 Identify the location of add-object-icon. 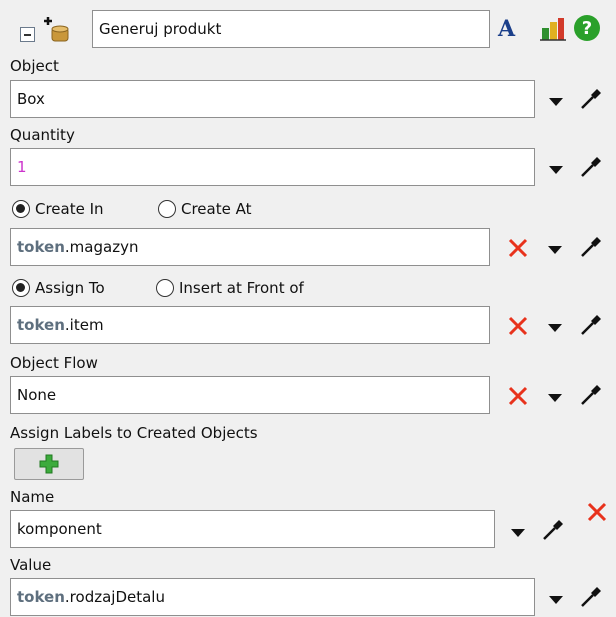
(56, 30).